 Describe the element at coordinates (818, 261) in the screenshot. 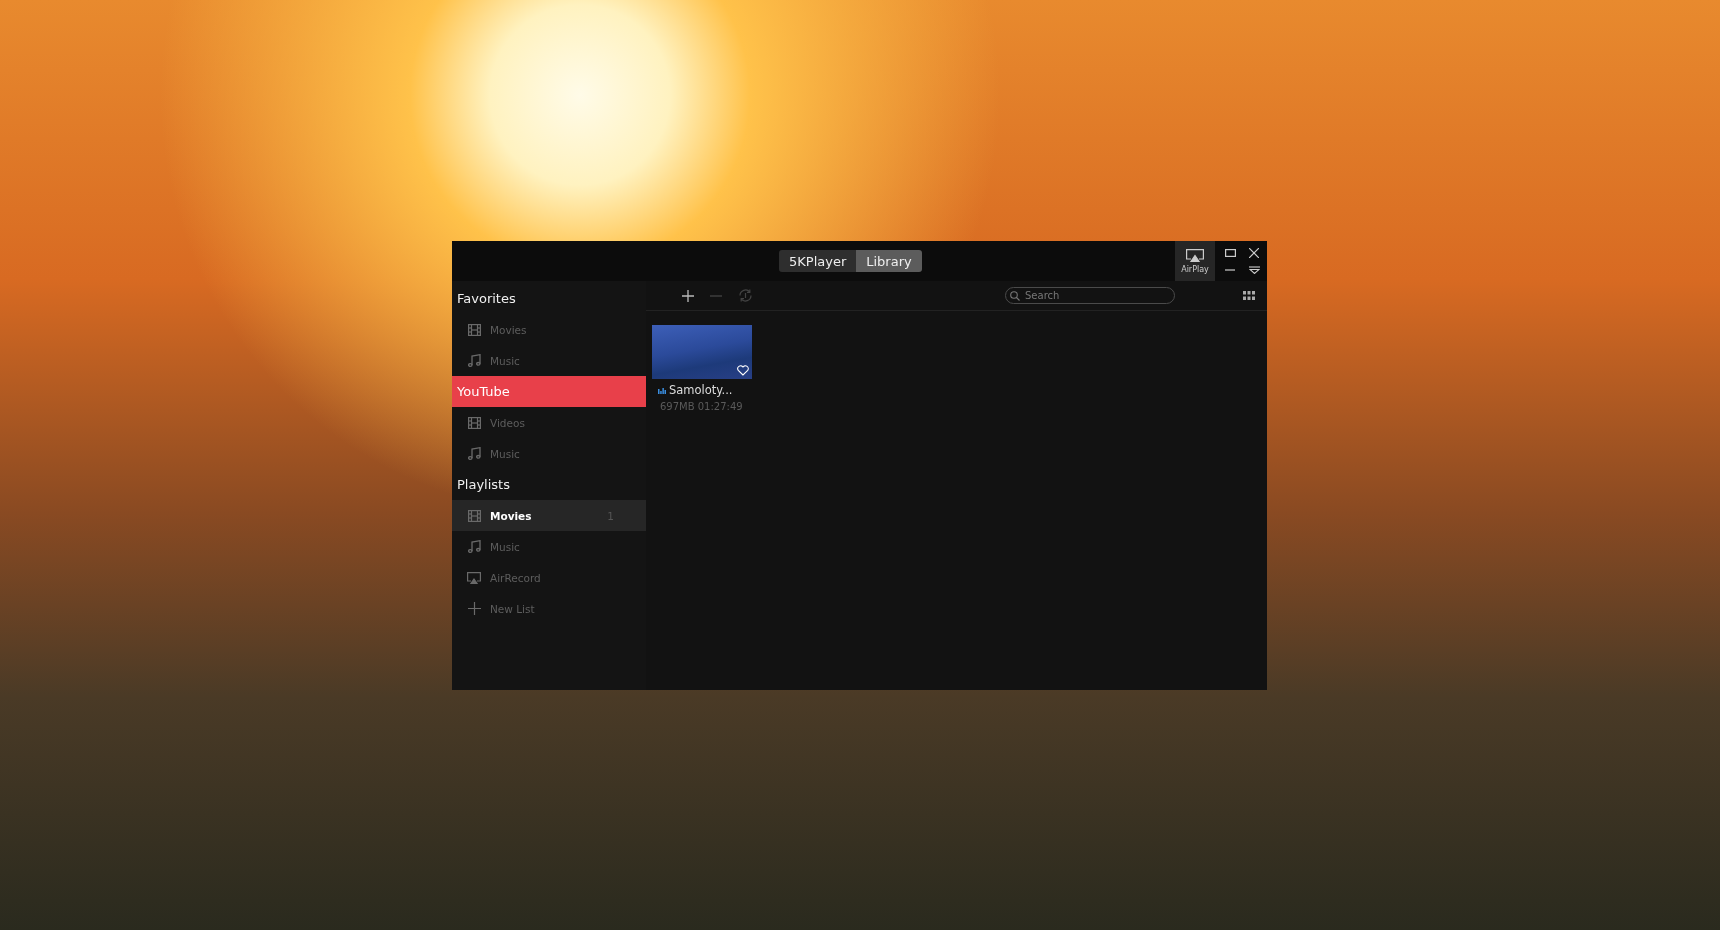

I see `tab: 5KPlayer` at that location.